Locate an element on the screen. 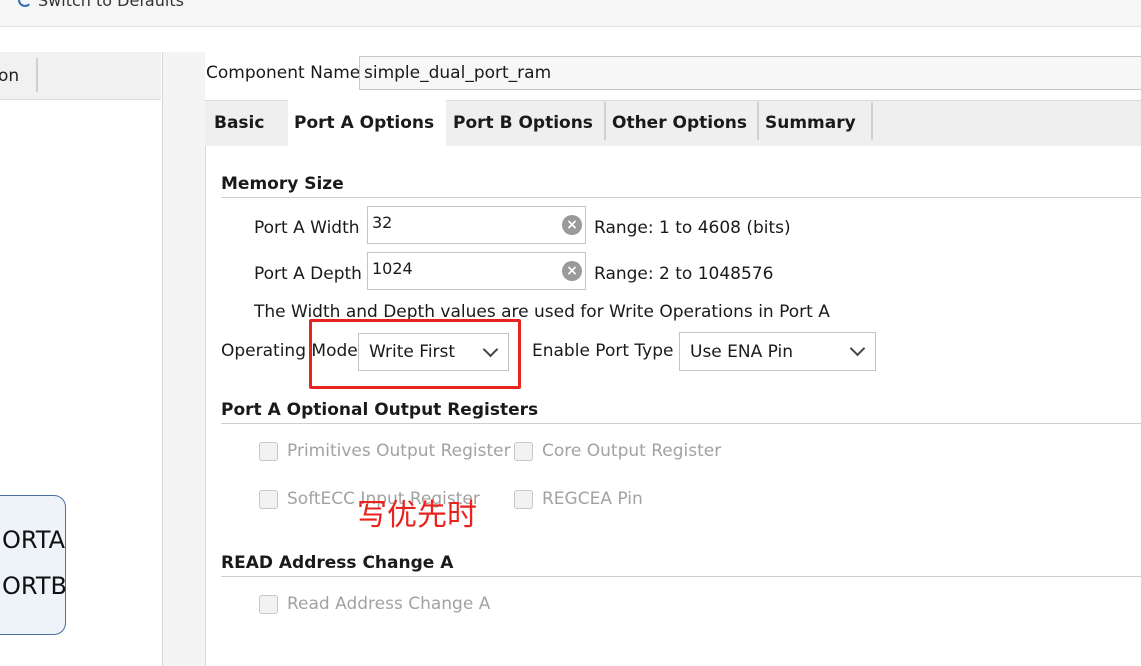 This screenshot has width=1141, height=666. refresh-icon is located at coordinates (25, 3).